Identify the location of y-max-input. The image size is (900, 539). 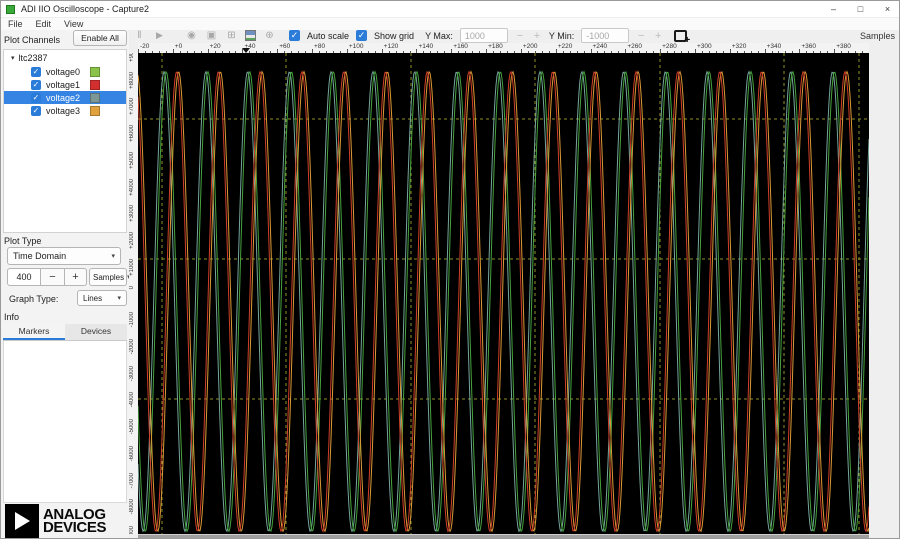
(483, 35).